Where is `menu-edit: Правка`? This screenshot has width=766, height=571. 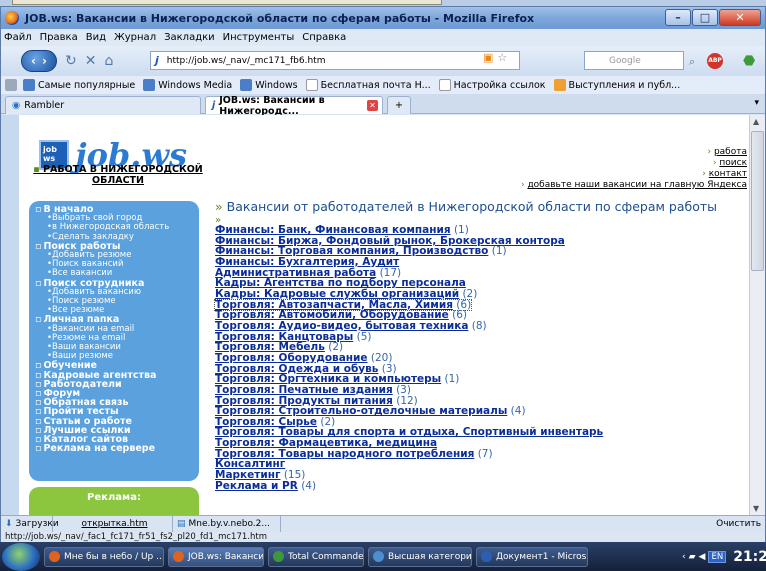 menu-edit: Правка is located at coordinates (59, 37).